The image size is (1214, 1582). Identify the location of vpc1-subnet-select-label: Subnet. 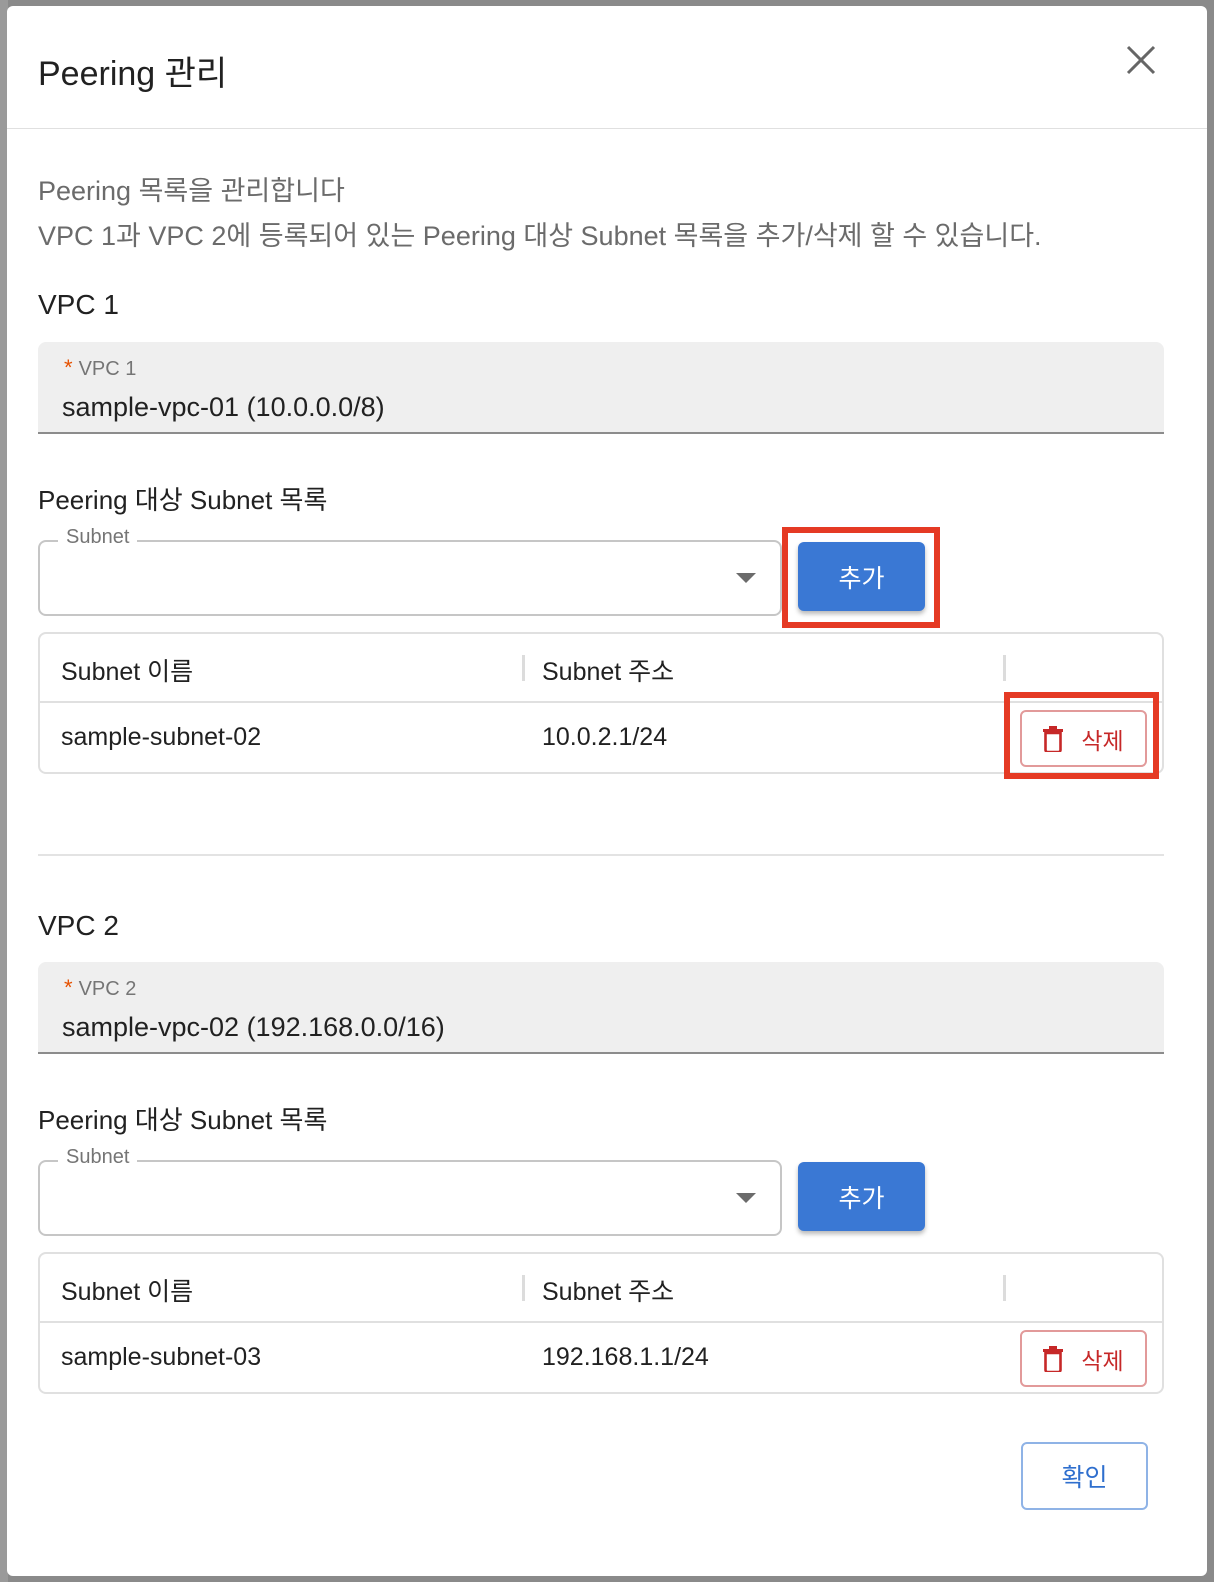
(98, 537).